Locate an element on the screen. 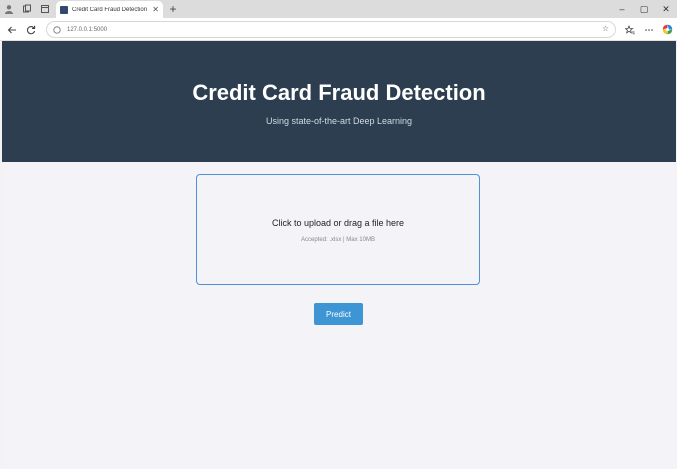 The width and height of the screenshot is (677, 469). page-title: Credit Card Fraud Detection is located at coordinates (339, 92).